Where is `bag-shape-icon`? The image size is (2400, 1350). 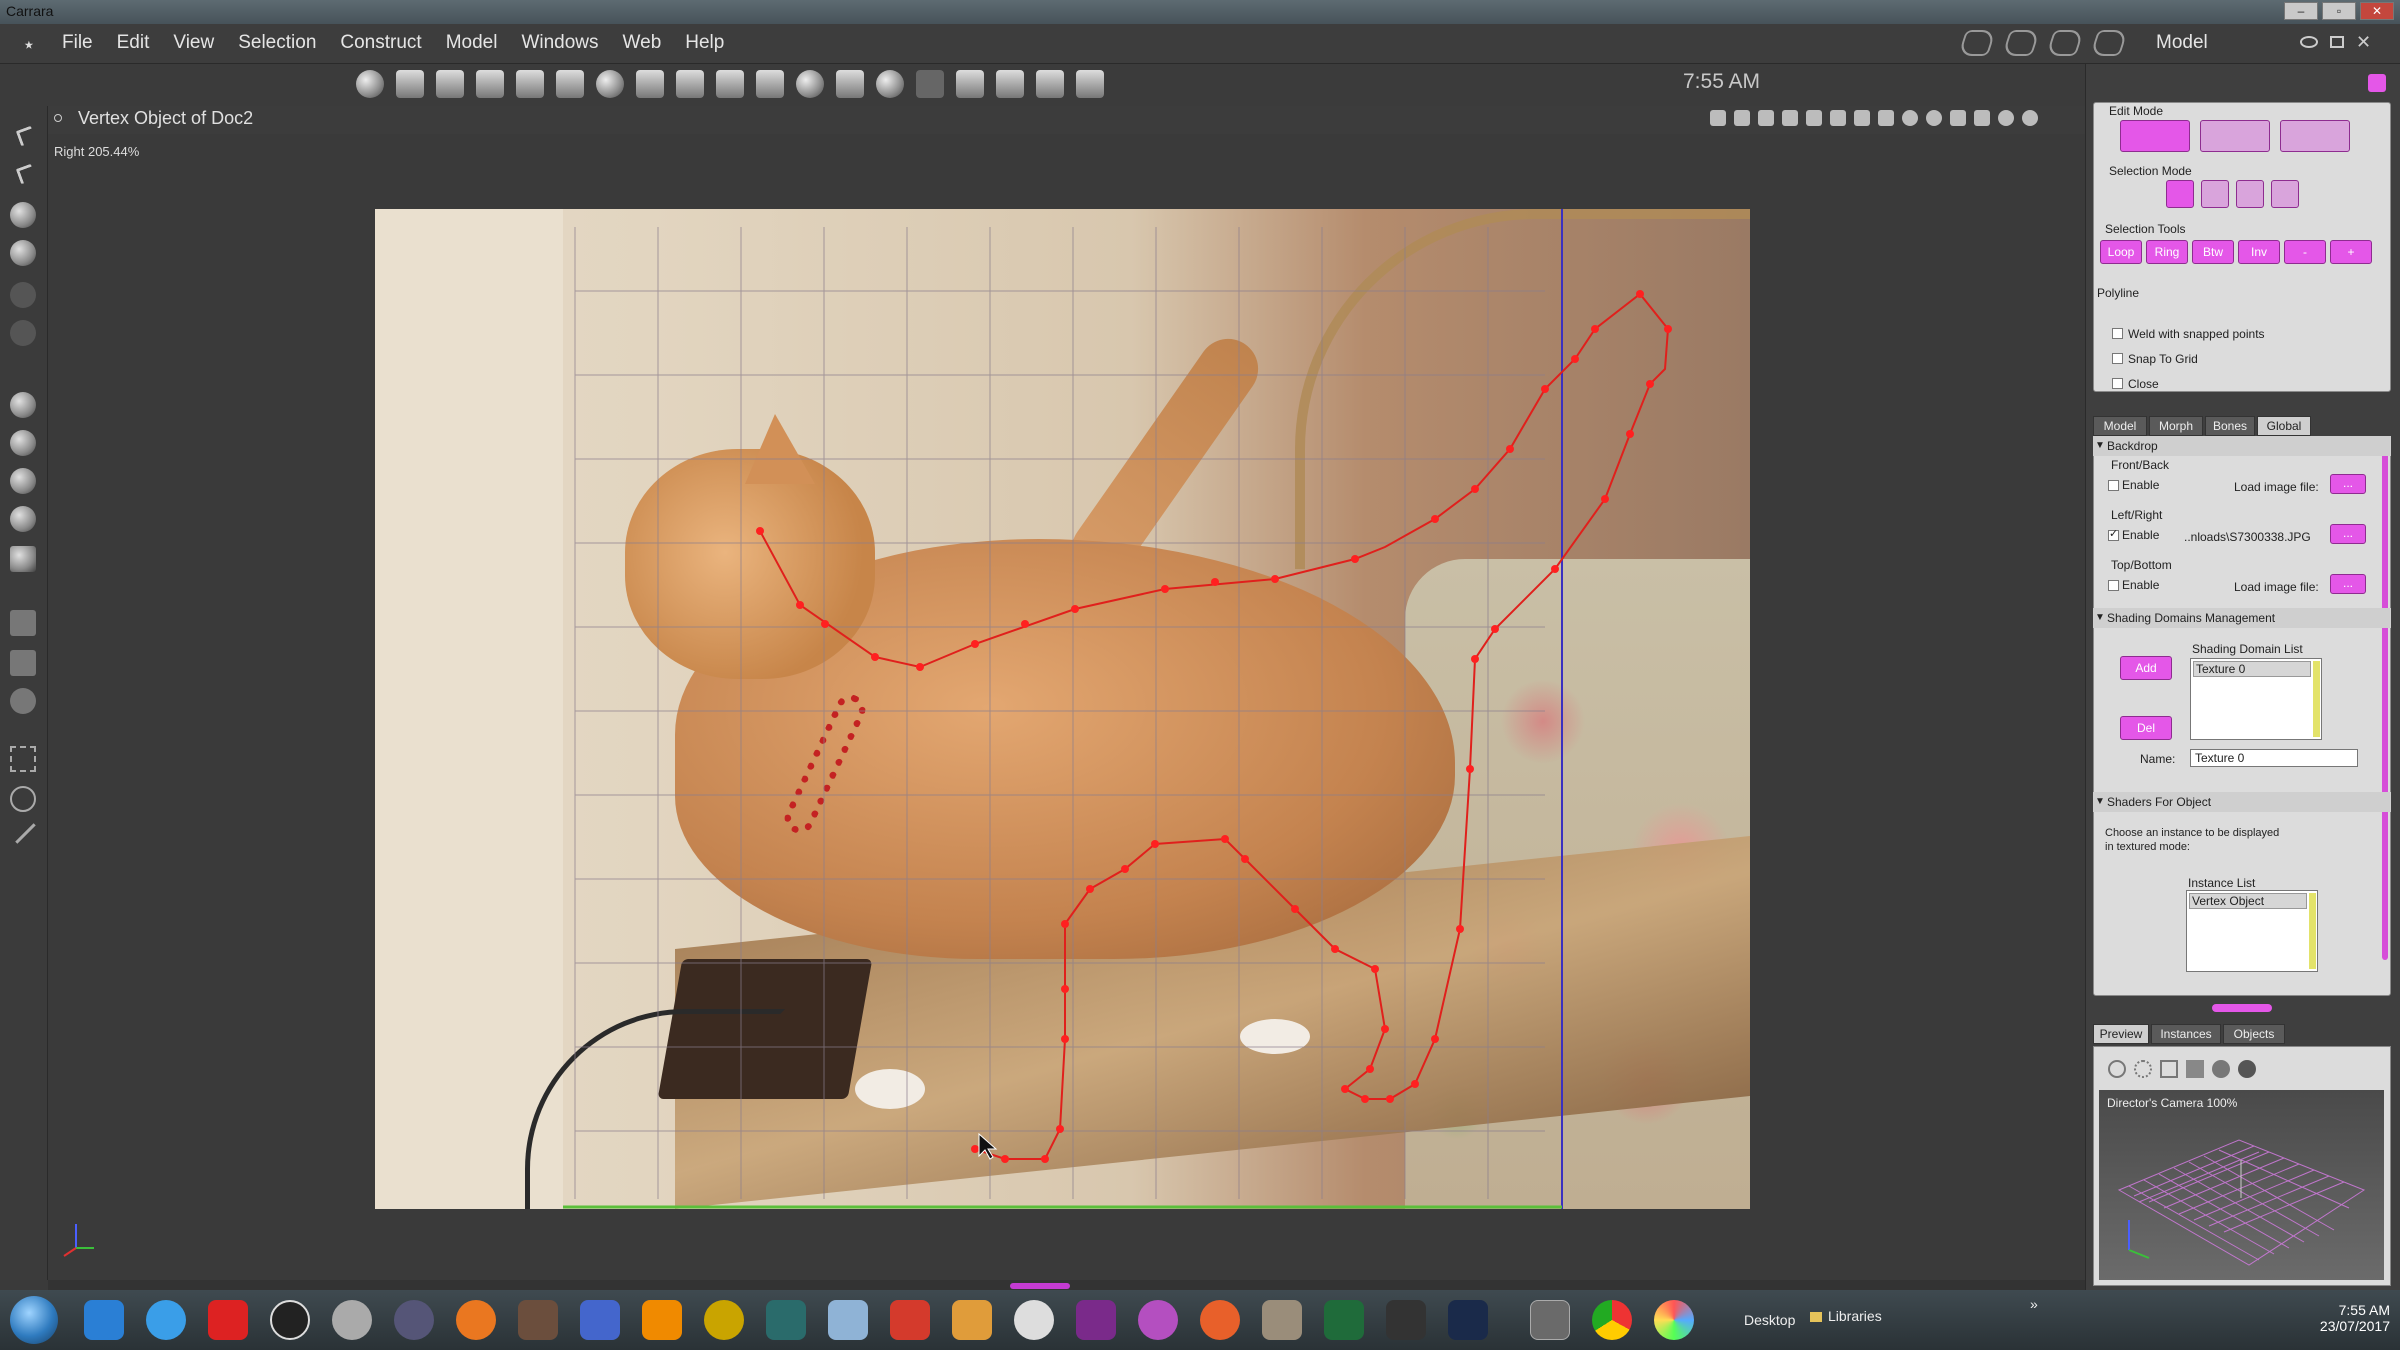 bag-shape-icon is located at coordinates (850, 84).